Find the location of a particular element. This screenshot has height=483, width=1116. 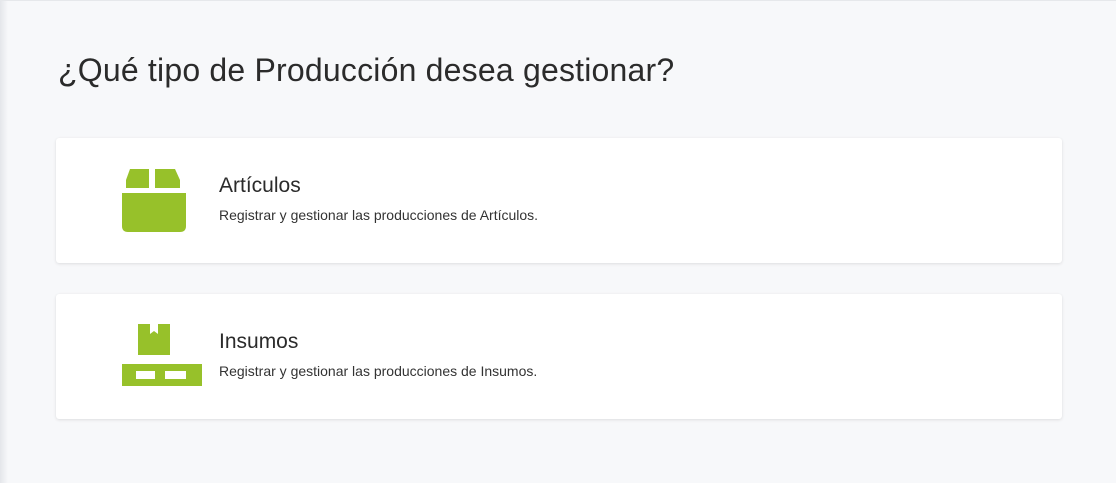

option-title: Artículos is located at coordinates (260, 185).